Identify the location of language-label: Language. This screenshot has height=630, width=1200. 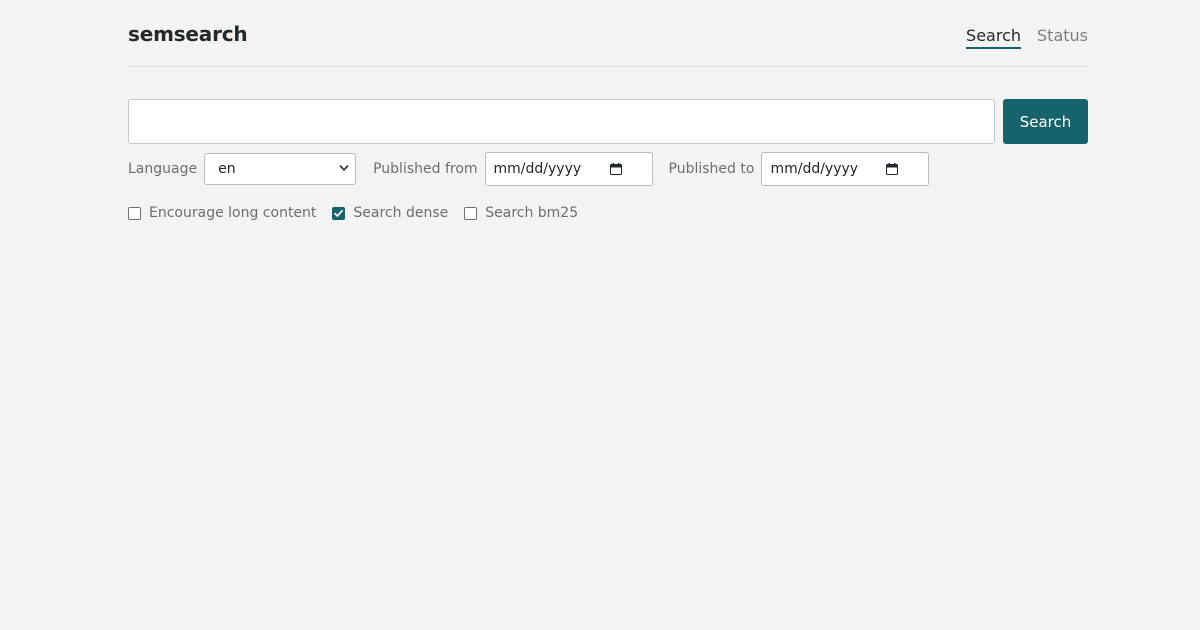
(163, 169).